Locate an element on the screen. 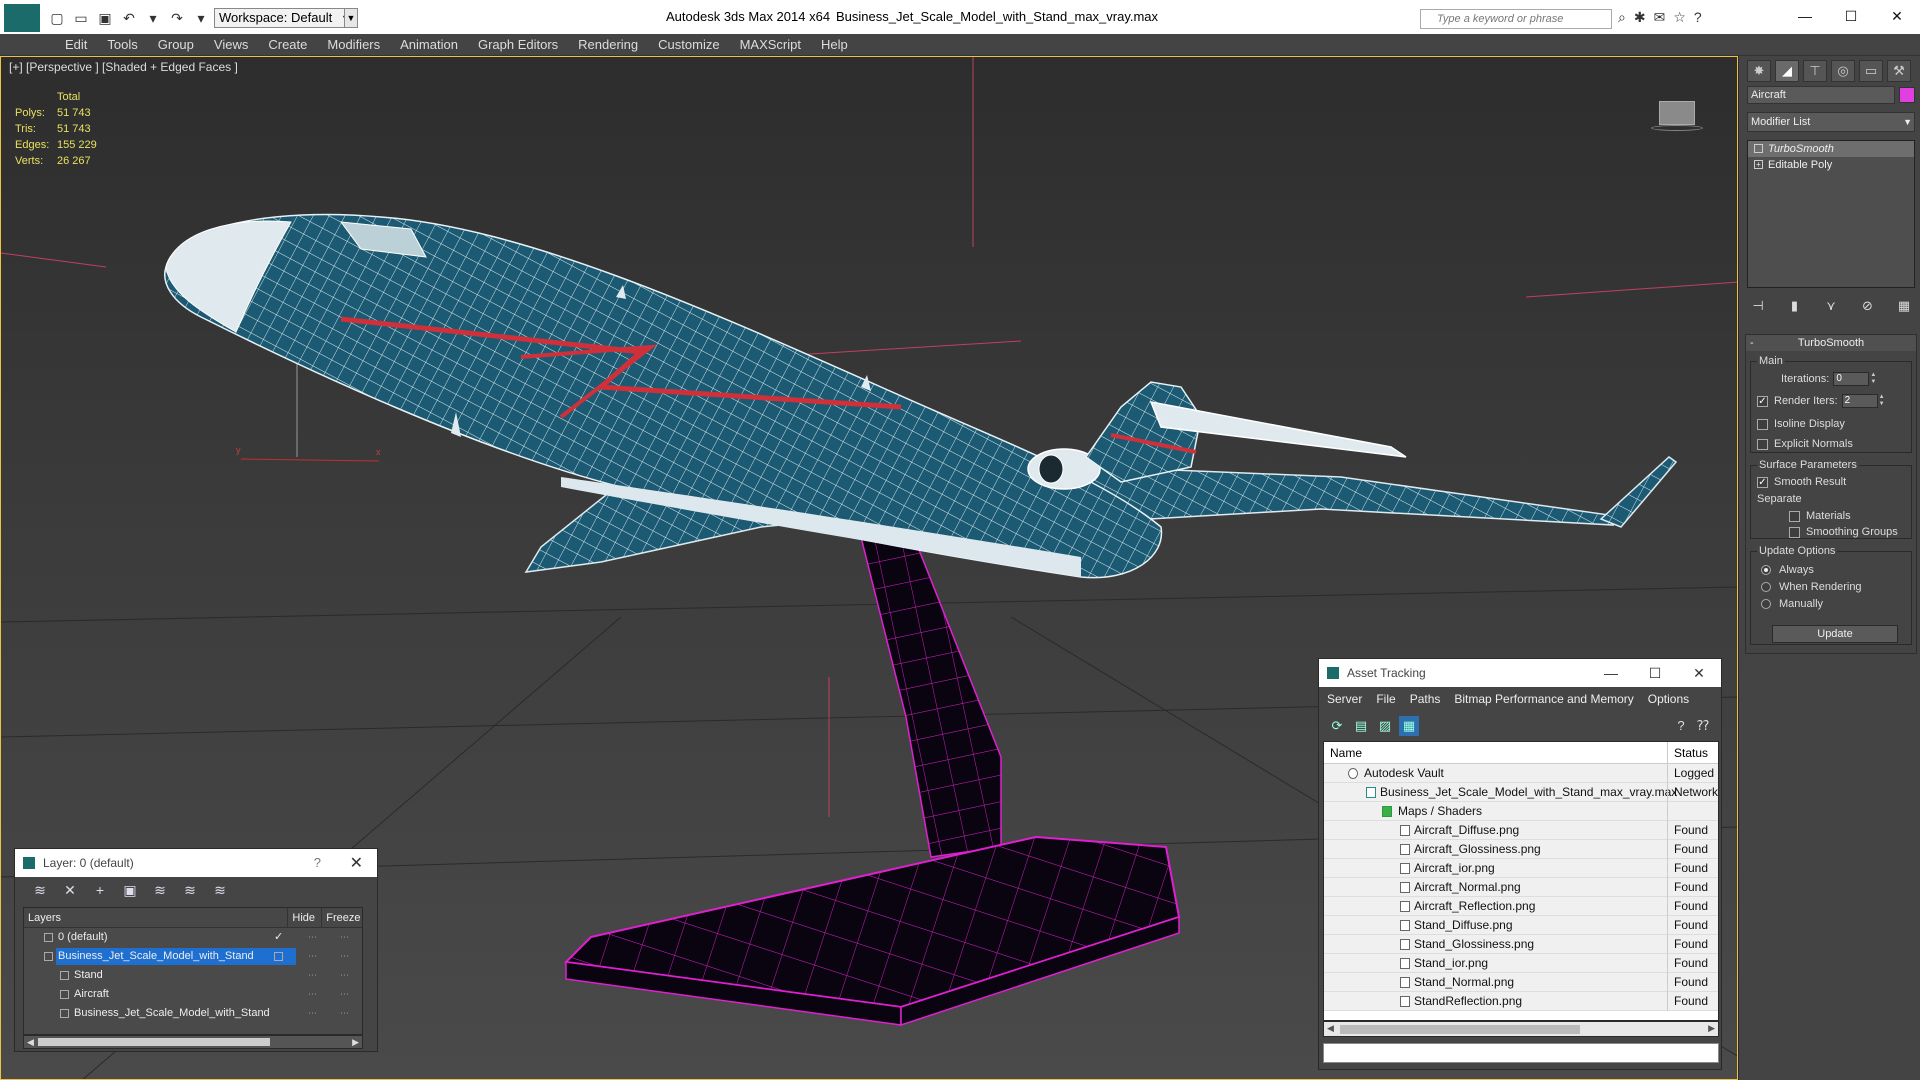 The height and width of the screenshot is (1080, 1920). menu-graph-editors: Graph Editors is located at coordinates (518, 44).